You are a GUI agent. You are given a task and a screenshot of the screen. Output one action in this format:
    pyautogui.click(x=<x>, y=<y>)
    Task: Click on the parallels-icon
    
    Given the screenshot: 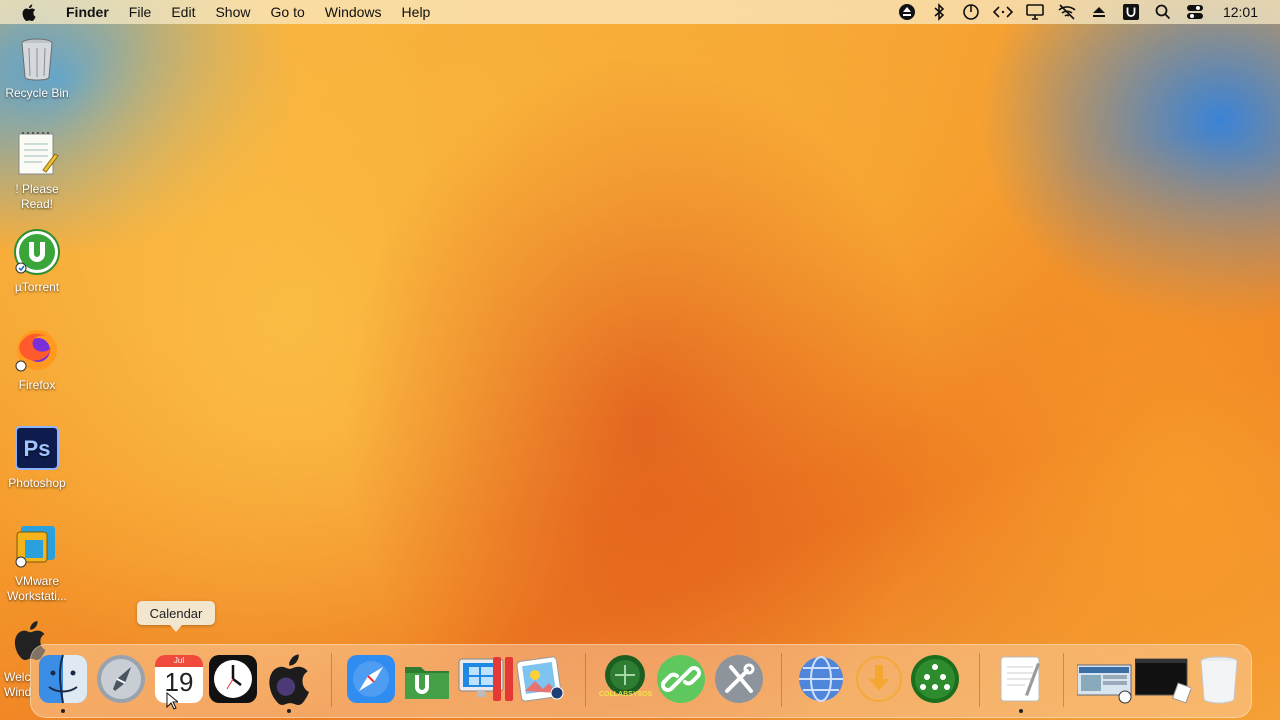 What is the action you would take?
    pyautogui.click(x=503, y=679)
    